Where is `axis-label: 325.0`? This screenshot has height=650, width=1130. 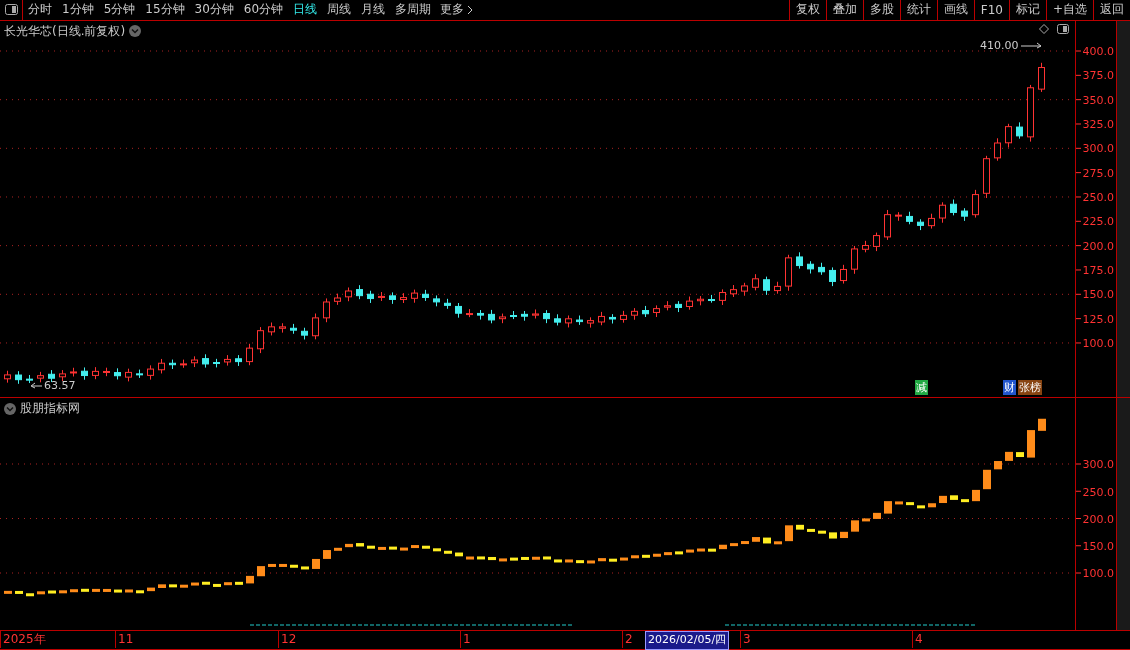
axis-label: 325.0 is located at coordinates (1098, 124).